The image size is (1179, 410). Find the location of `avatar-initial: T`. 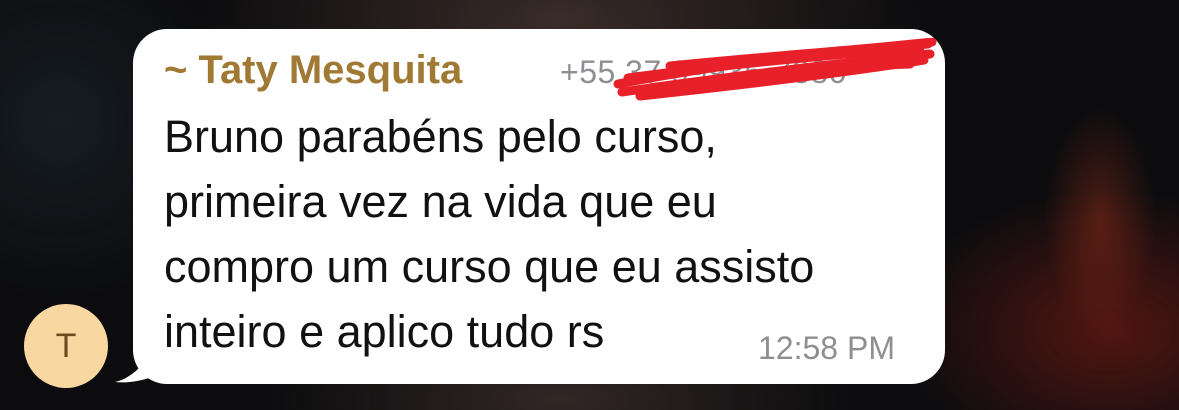

avatar-initial: T is located at coordinates (66, 345).